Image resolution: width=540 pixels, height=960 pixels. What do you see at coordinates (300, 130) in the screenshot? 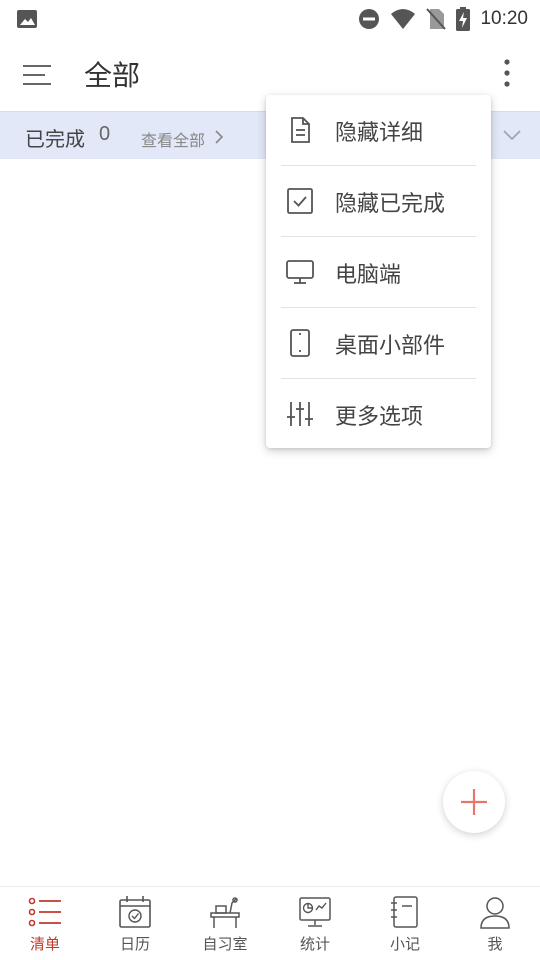
I see `document-icon` at bounding box center [300, 130].